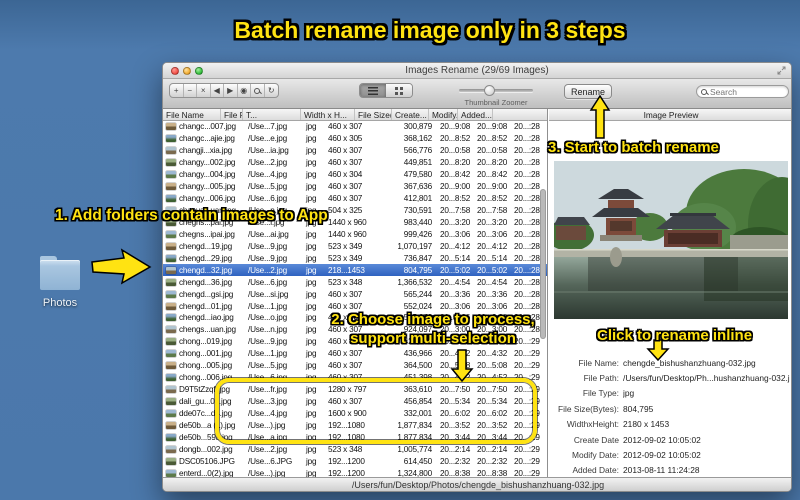 This screenshot has width=800, height=500. What do you see at coordinates (596, 439) in the screenshot?
I see `detail-label: Create Date` at bounding box center [596, 439].